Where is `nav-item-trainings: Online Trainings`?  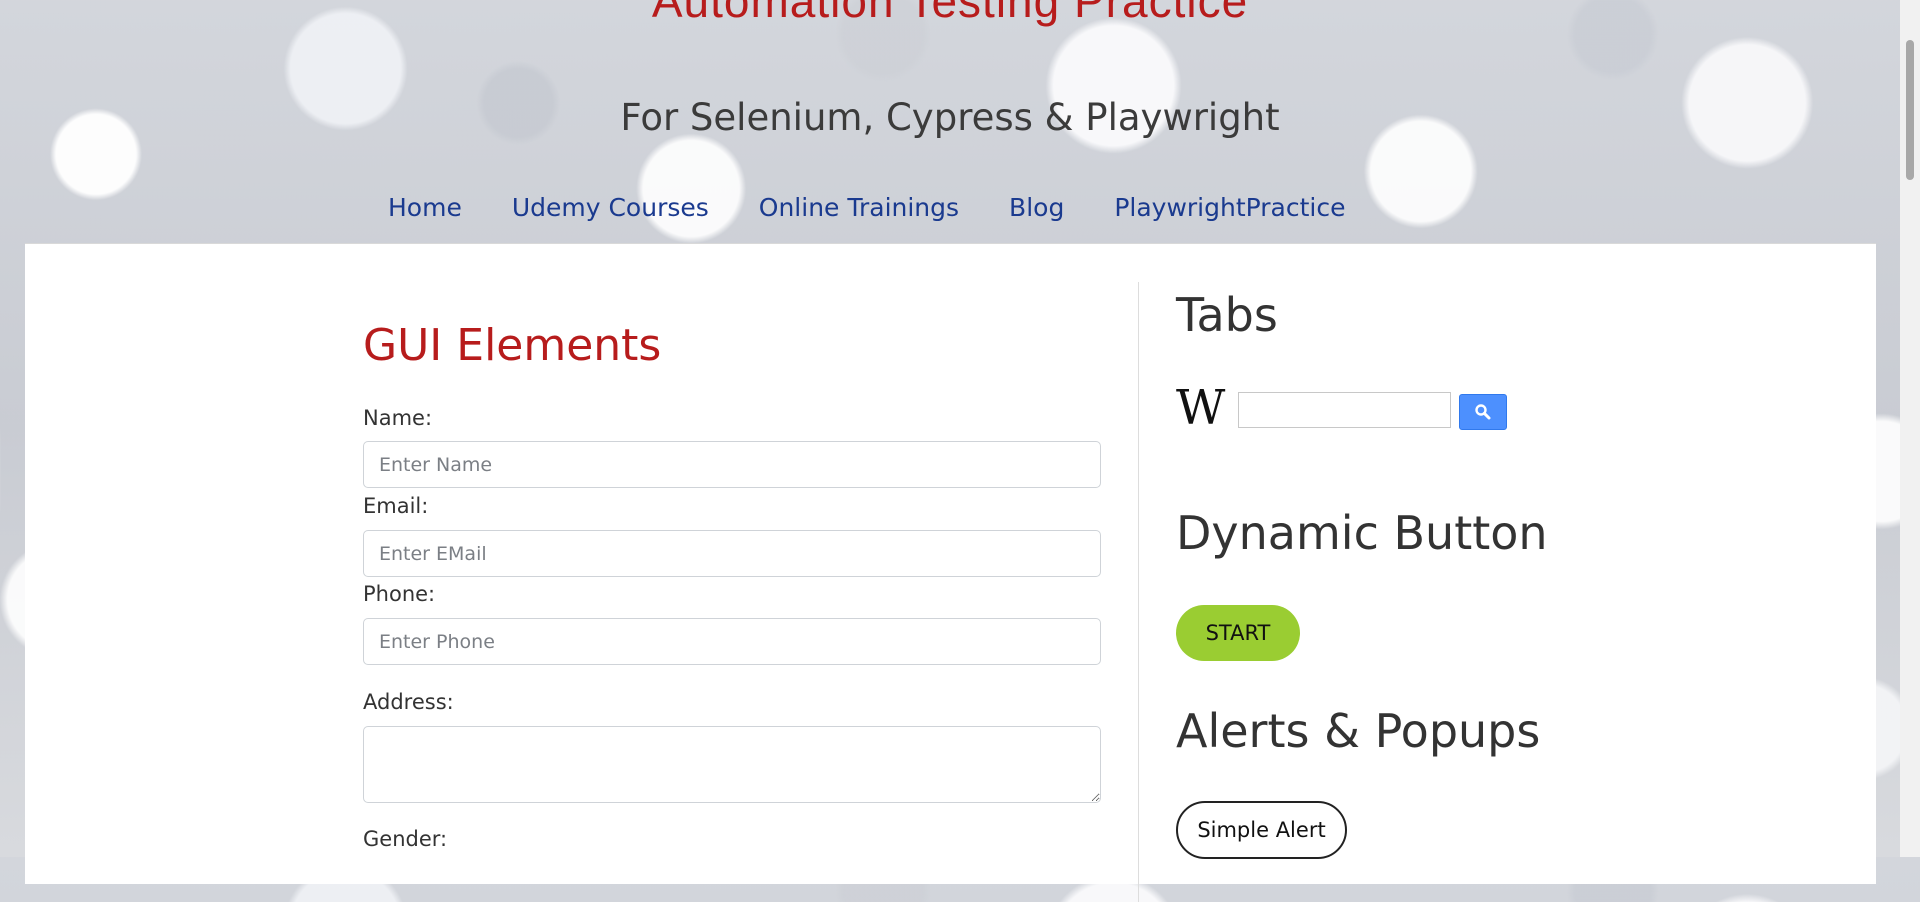 nav-item-trainings: Online Trainings is located at coordinates (859, 207).